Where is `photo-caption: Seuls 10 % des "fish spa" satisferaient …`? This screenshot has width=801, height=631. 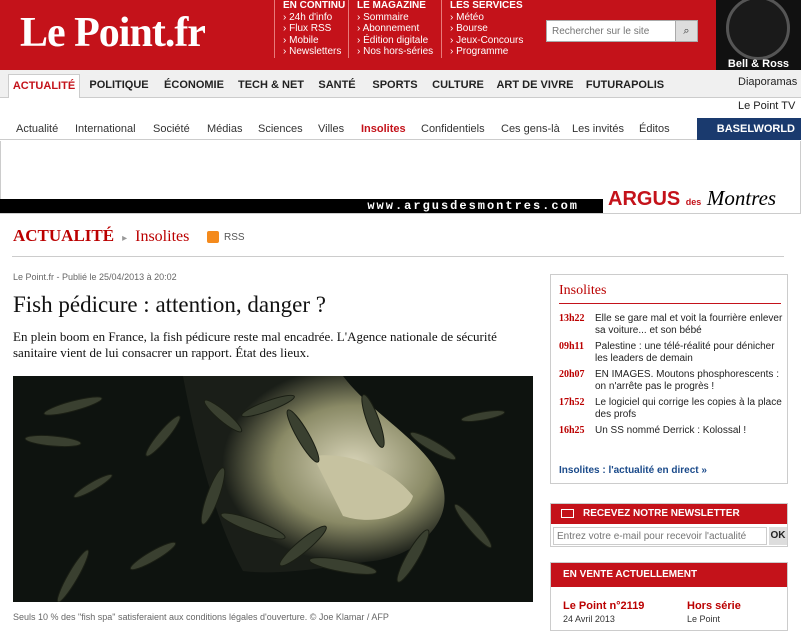 photo-caption: Seuls 10 % des "fish spa" satisferaient … is located at coordinates (201, 617).